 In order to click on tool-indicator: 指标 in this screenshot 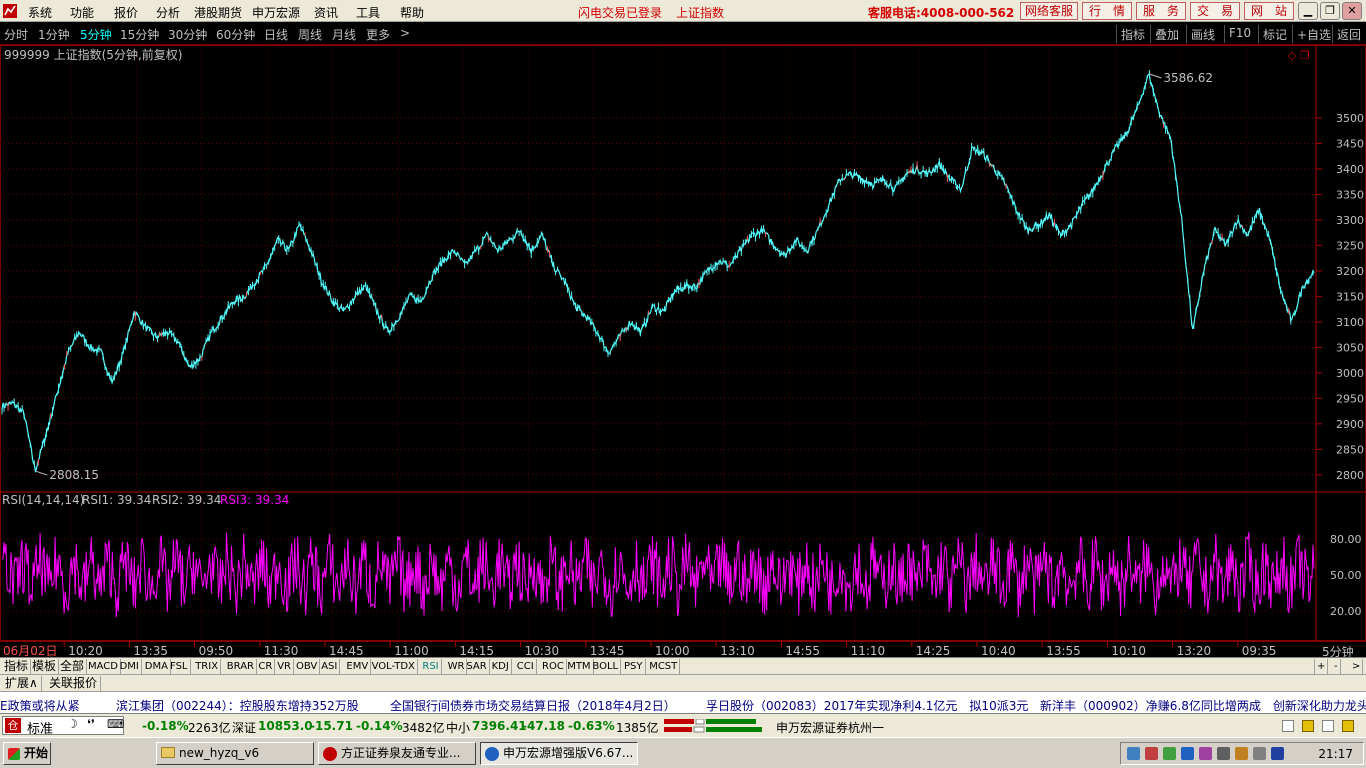, I will do `click(1132, 34)`.